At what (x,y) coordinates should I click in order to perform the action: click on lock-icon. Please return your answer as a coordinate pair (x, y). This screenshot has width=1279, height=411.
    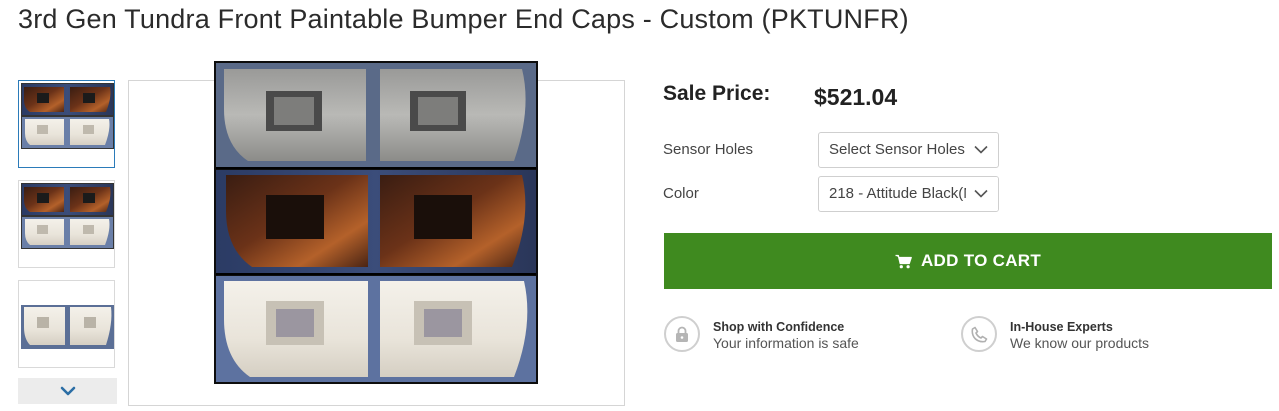
    Looking at the image, I should click on (682, 334).